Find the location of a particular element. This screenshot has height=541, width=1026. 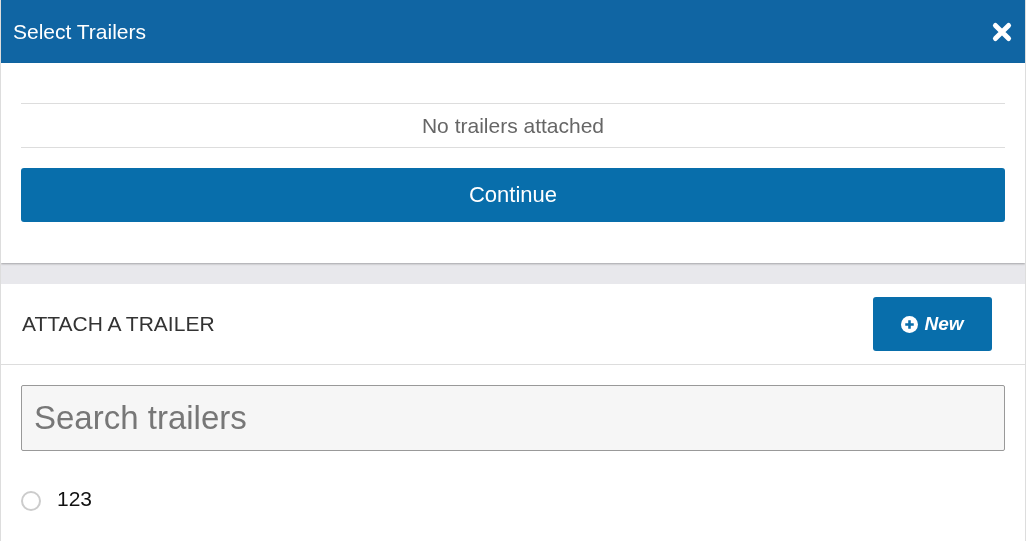

new-button: New is located at coordinates (932, 324).